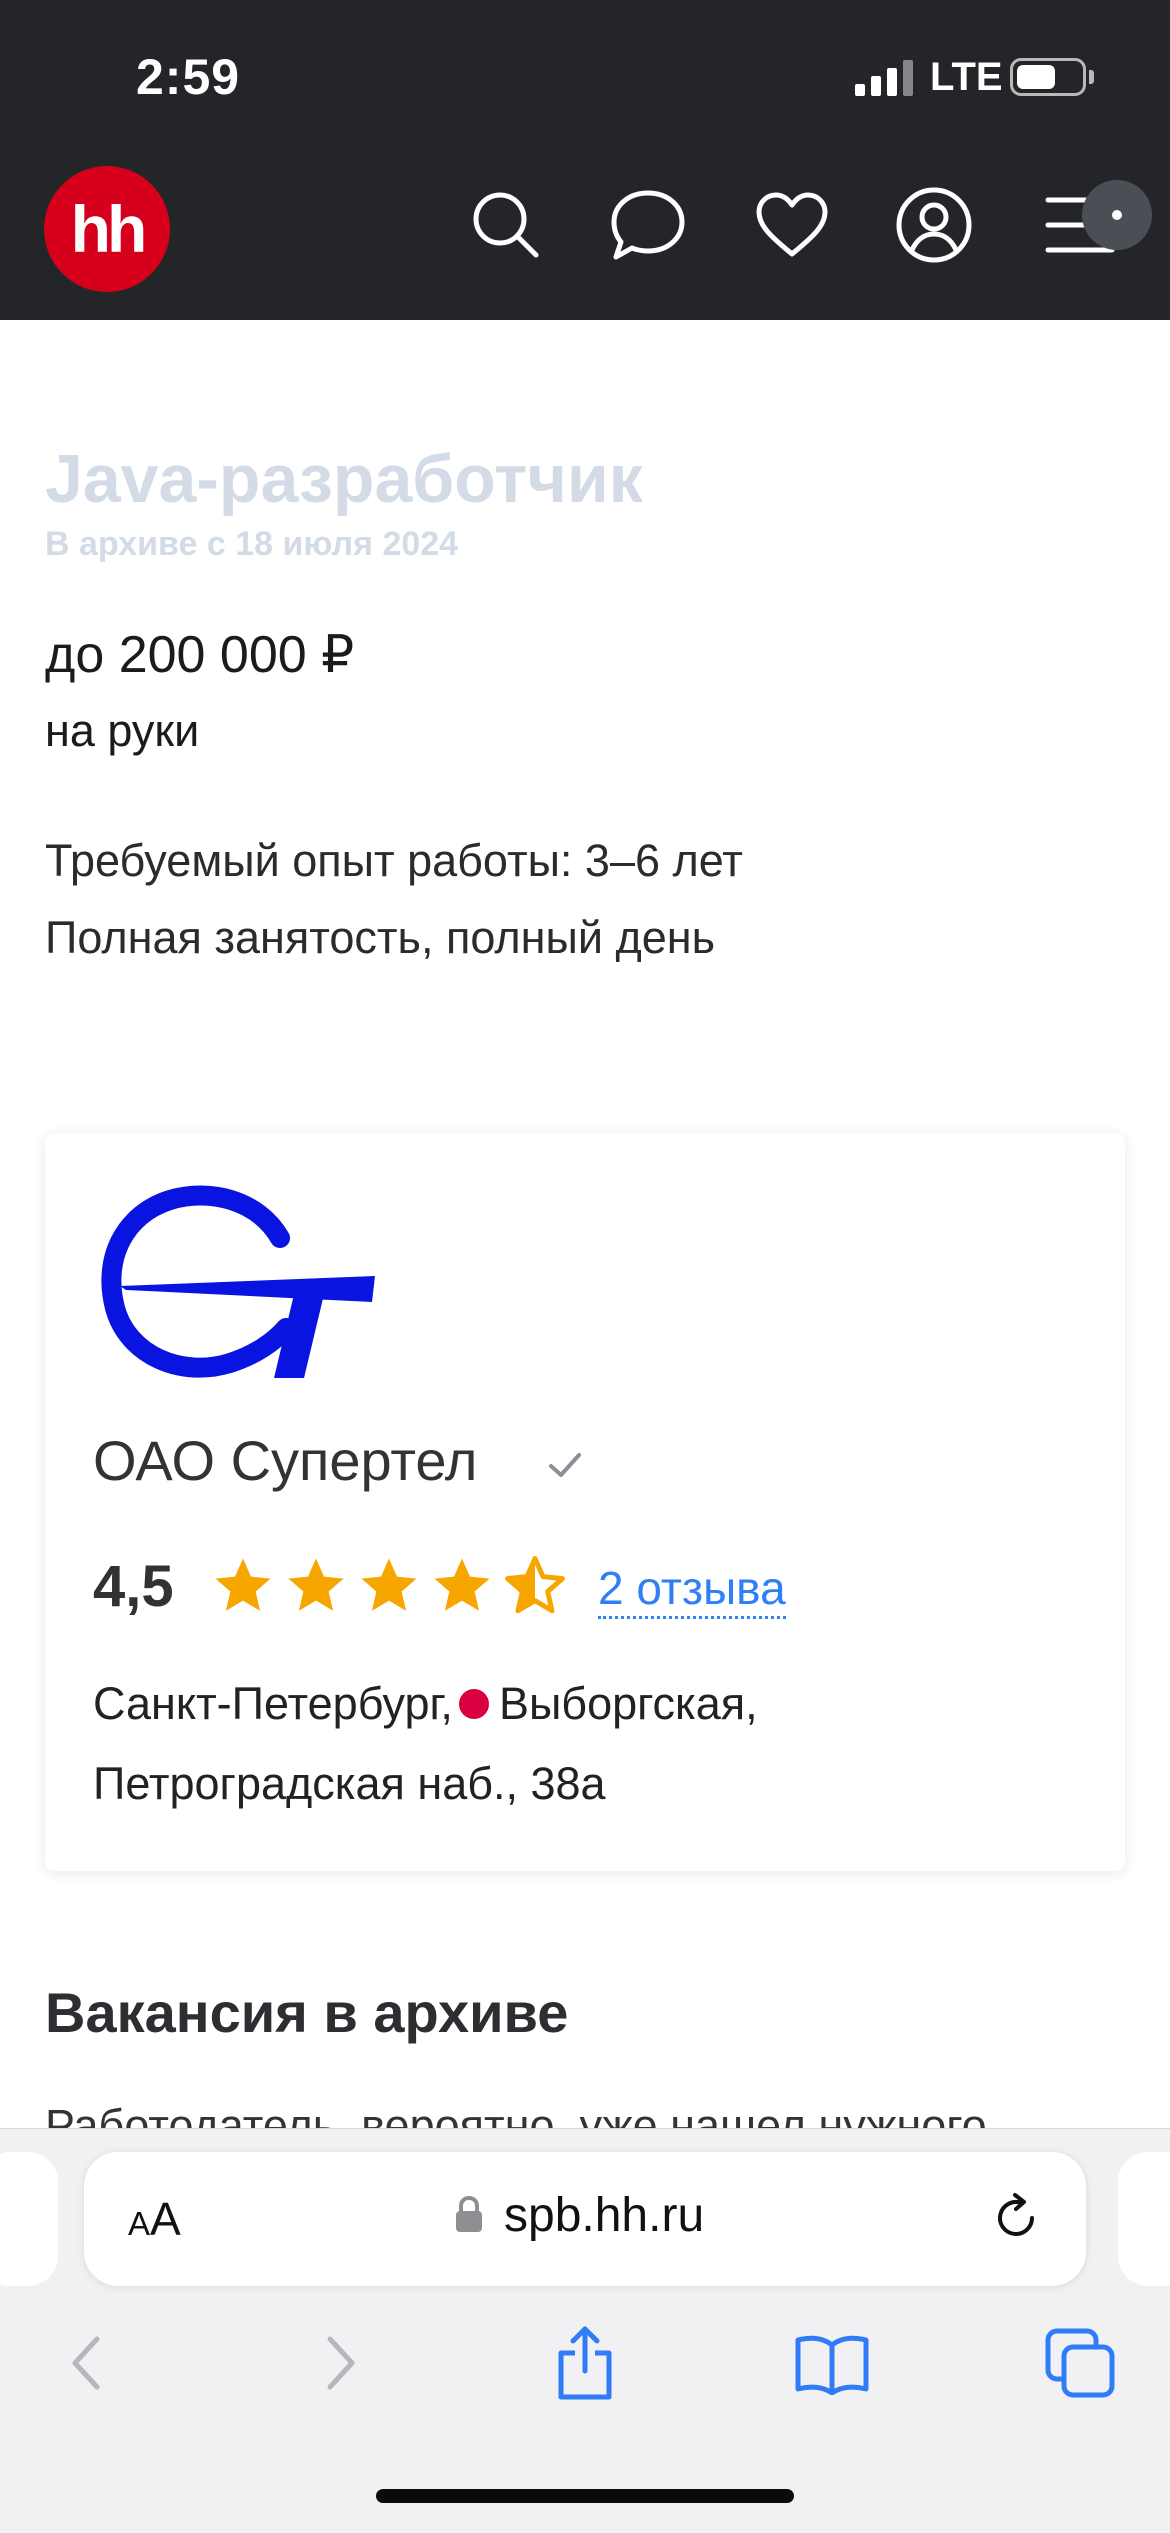 This screenshot has width=1170, height=2533. I want to click on archive-heading: Вакансия в архиве, so click(307, 2012).